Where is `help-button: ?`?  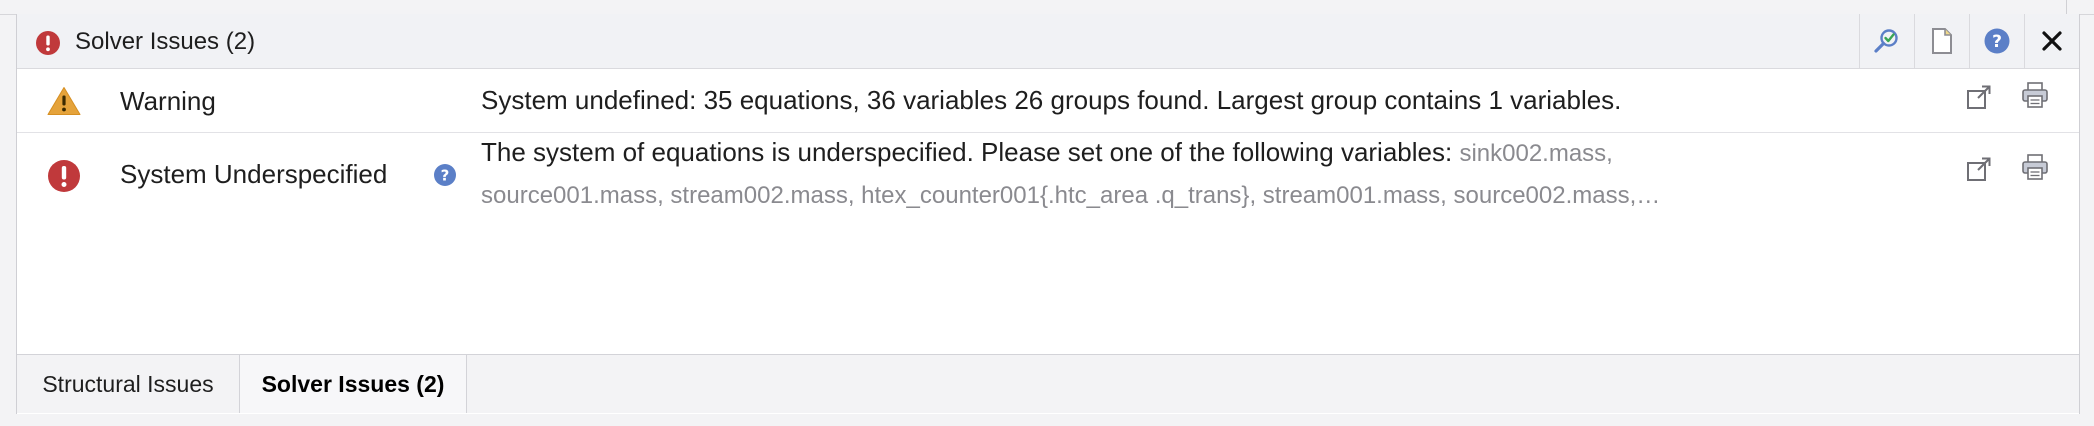
help-button: ? is located at coordinates (1996, 41).